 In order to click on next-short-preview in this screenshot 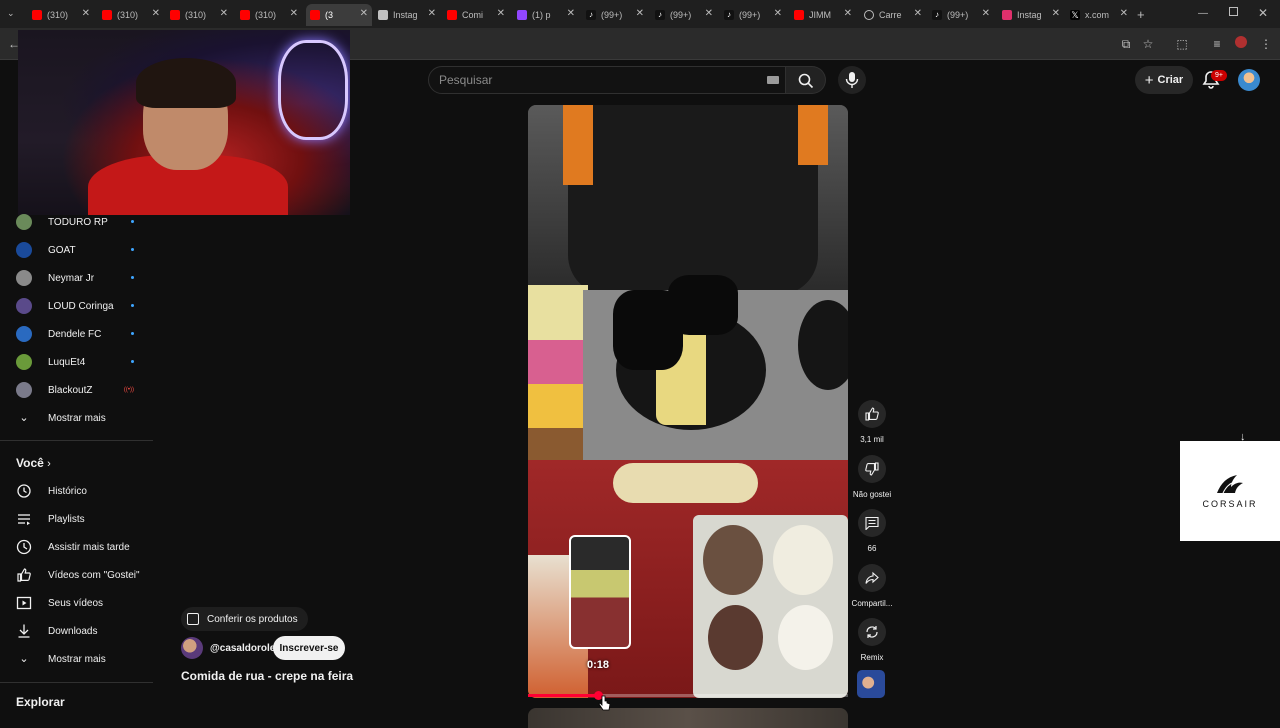, I will do `click(688, 718)`.